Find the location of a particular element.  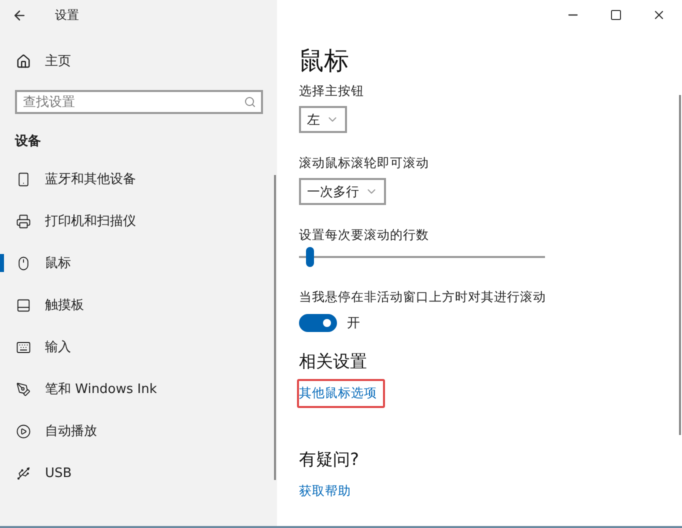

back-icon is located at coordinates (19, 15).